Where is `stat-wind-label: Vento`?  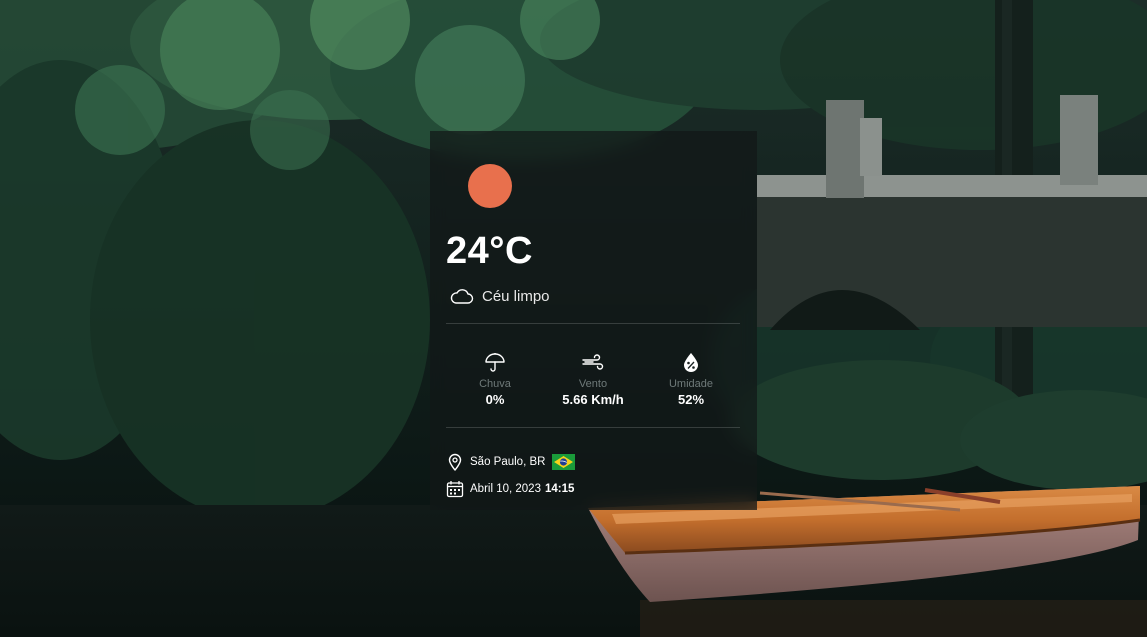
stat-wind-label: Vento is located at coordinates (593, 384).